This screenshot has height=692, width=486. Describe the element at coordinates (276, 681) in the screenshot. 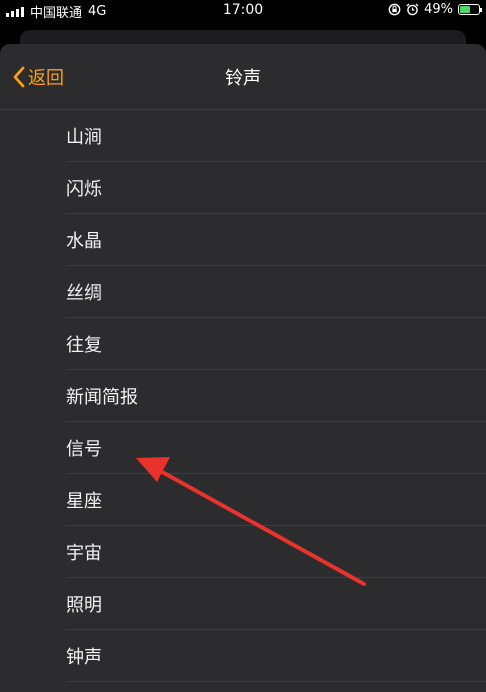

I see `row-divider` at that location.